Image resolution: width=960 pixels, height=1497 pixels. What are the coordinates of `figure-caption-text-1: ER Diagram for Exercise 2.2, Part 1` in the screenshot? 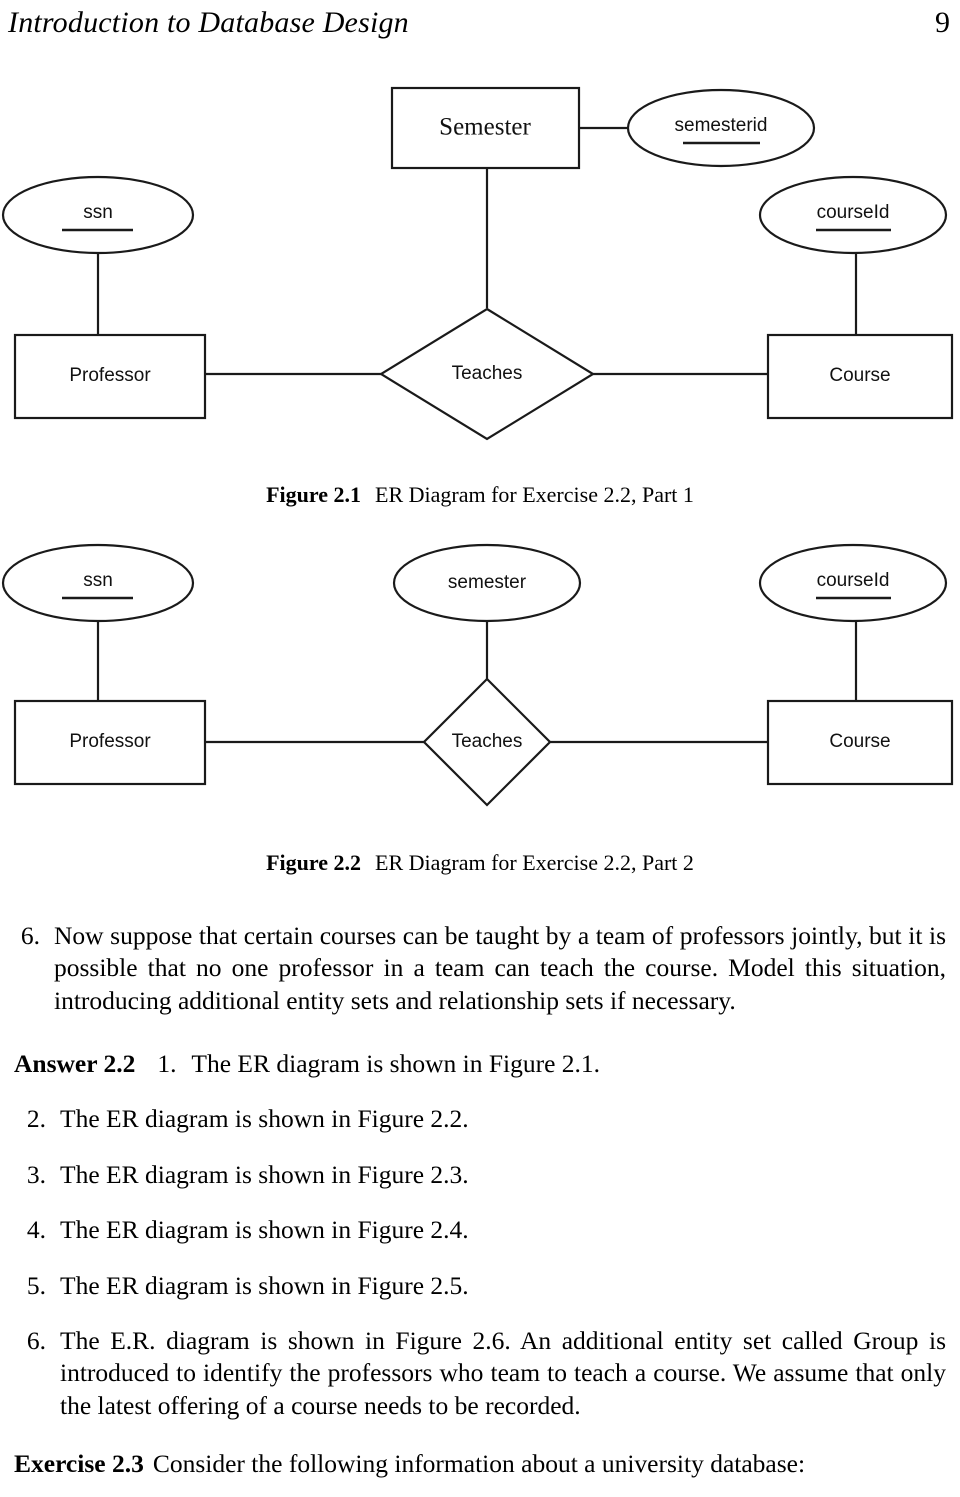 It's located at (534, 494).